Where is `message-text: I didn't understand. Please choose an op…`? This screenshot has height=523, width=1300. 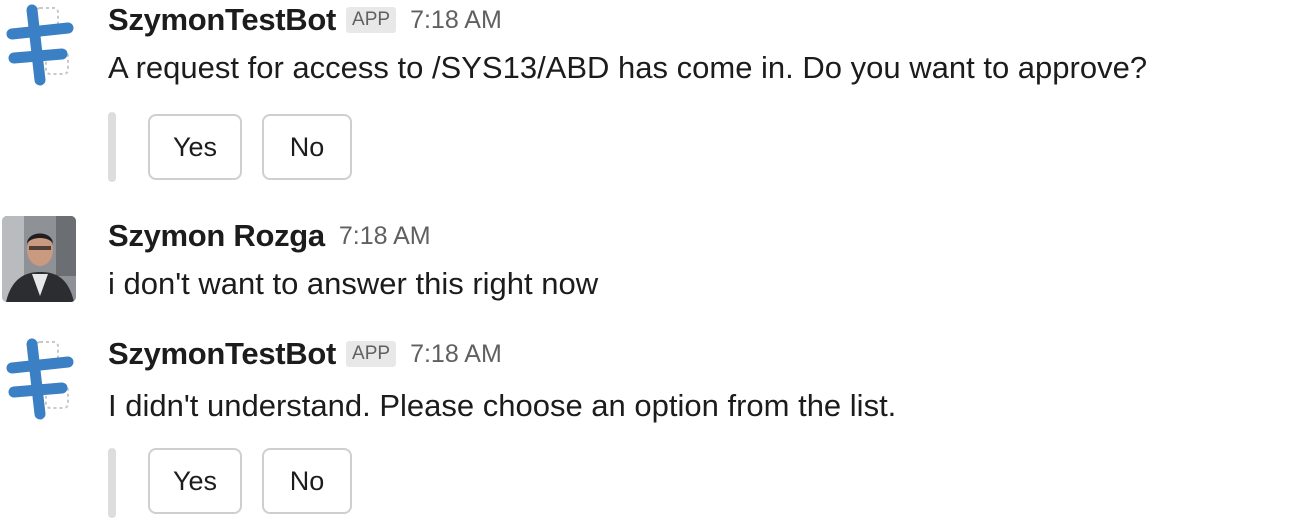 message-text: I didn't understand. Please choose an op… is located at coordinates (502, 405).